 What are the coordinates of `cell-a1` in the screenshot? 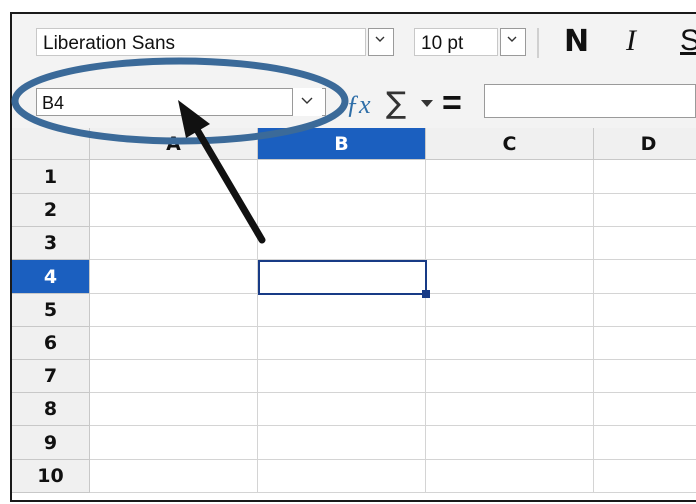 It's located at (174, 177).